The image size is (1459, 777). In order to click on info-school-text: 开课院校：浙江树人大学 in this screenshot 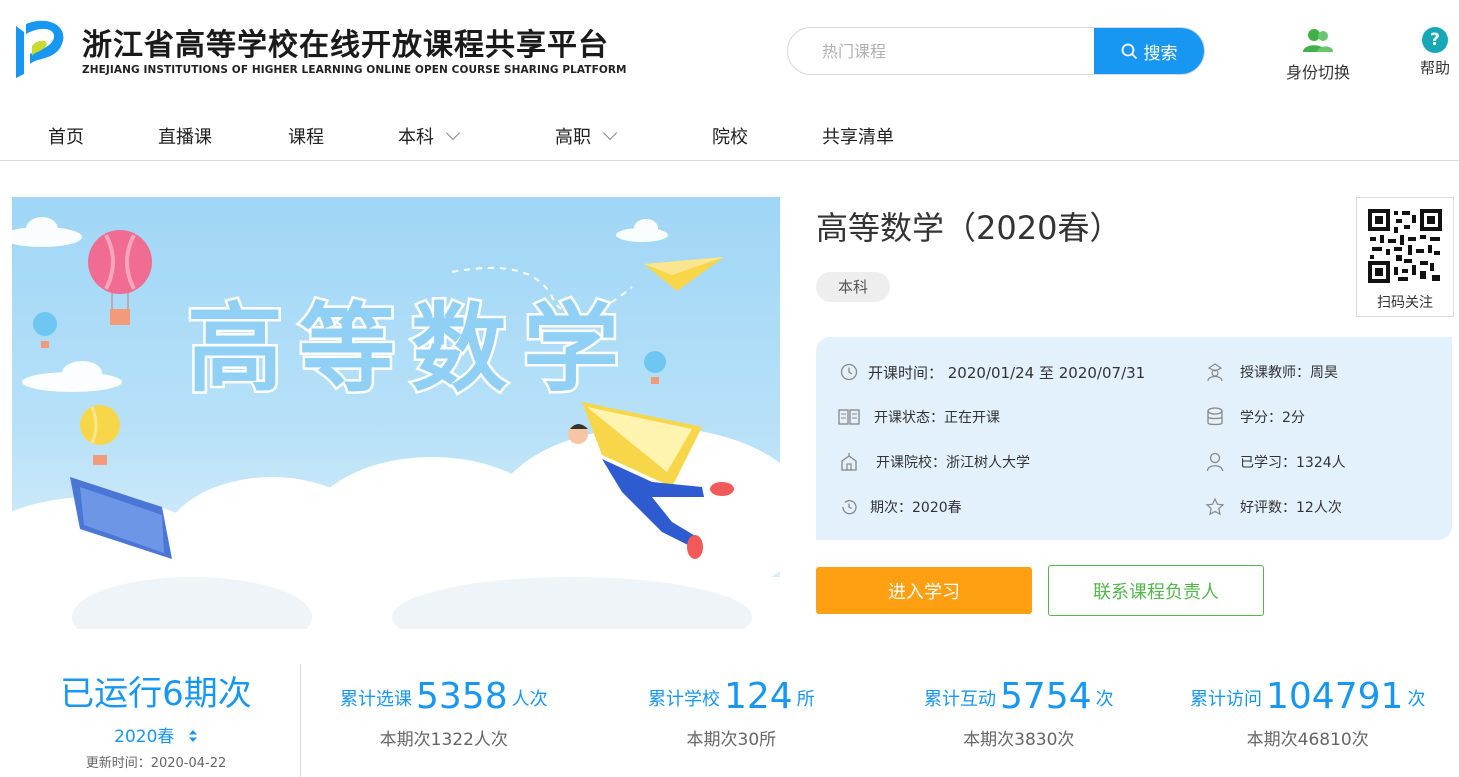, I will do `click(953, 463)`.